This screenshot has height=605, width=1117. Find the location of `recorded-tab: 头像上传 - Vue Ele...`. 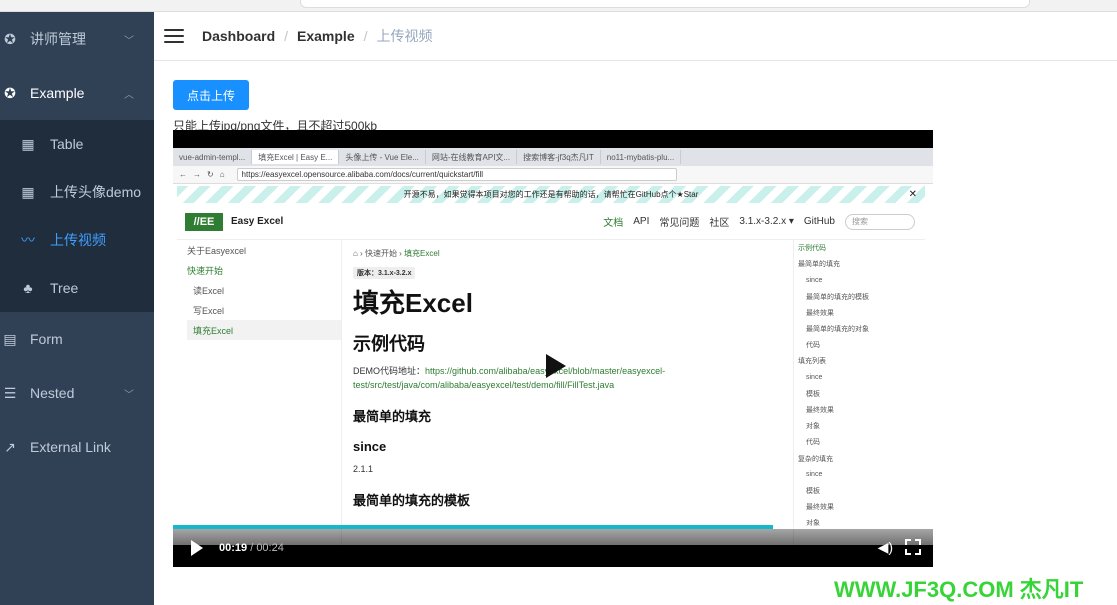

recorded-tab: 头像上传 - Vue Ele... is located at coordinates (382, 157).